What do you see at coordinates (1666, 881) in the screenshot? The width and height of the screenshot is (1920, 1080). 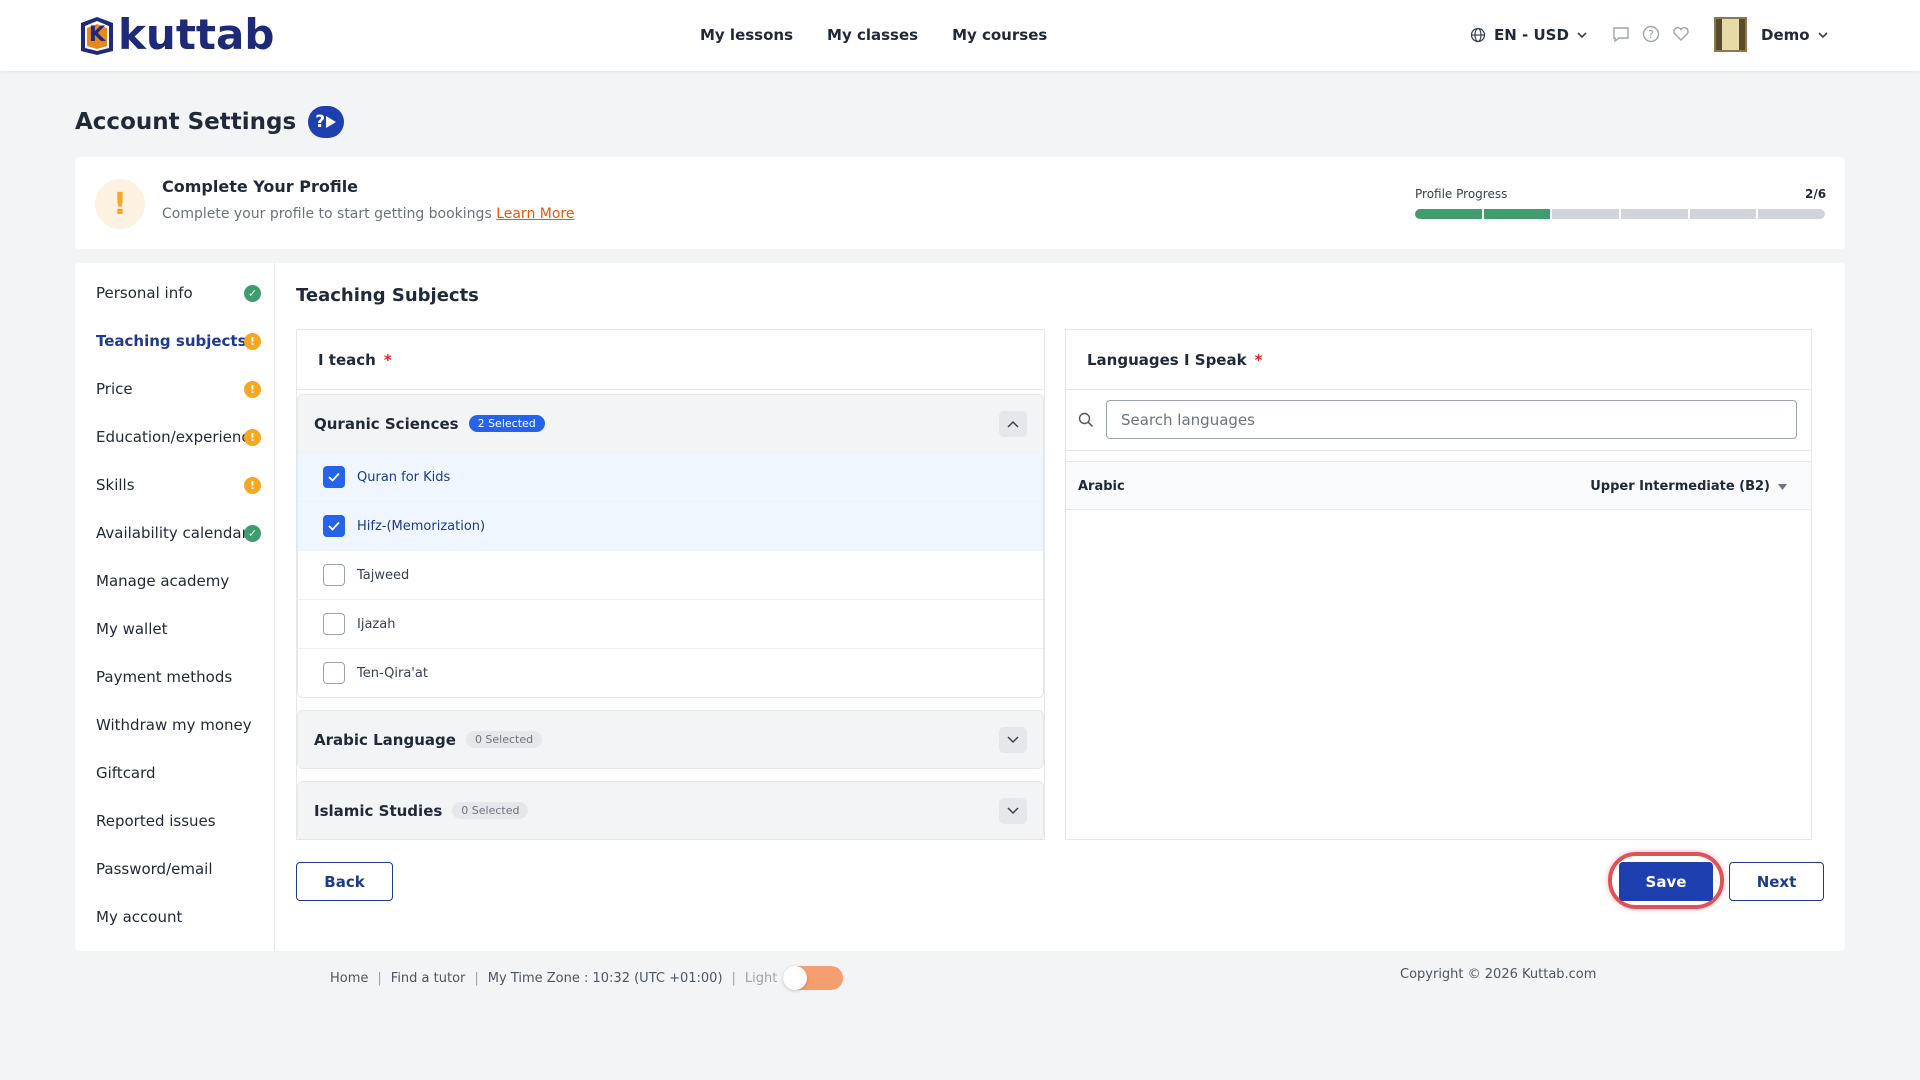 I see `save-button: Save` at bounding box center [1666, 881].